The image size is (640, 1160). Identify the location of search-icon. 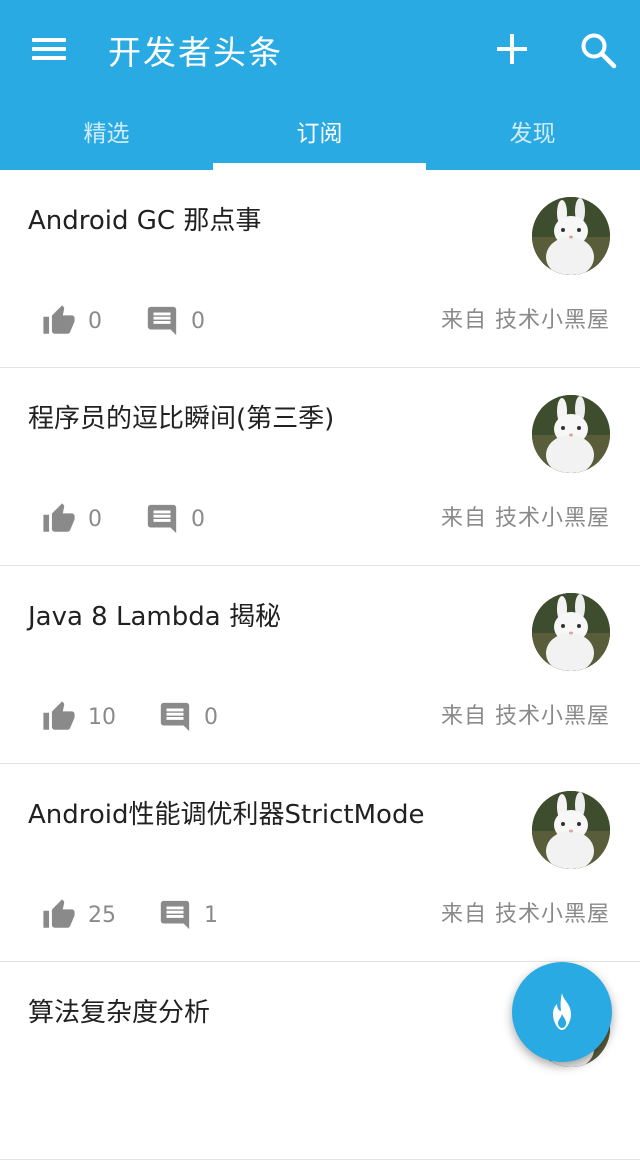
(599, 51).